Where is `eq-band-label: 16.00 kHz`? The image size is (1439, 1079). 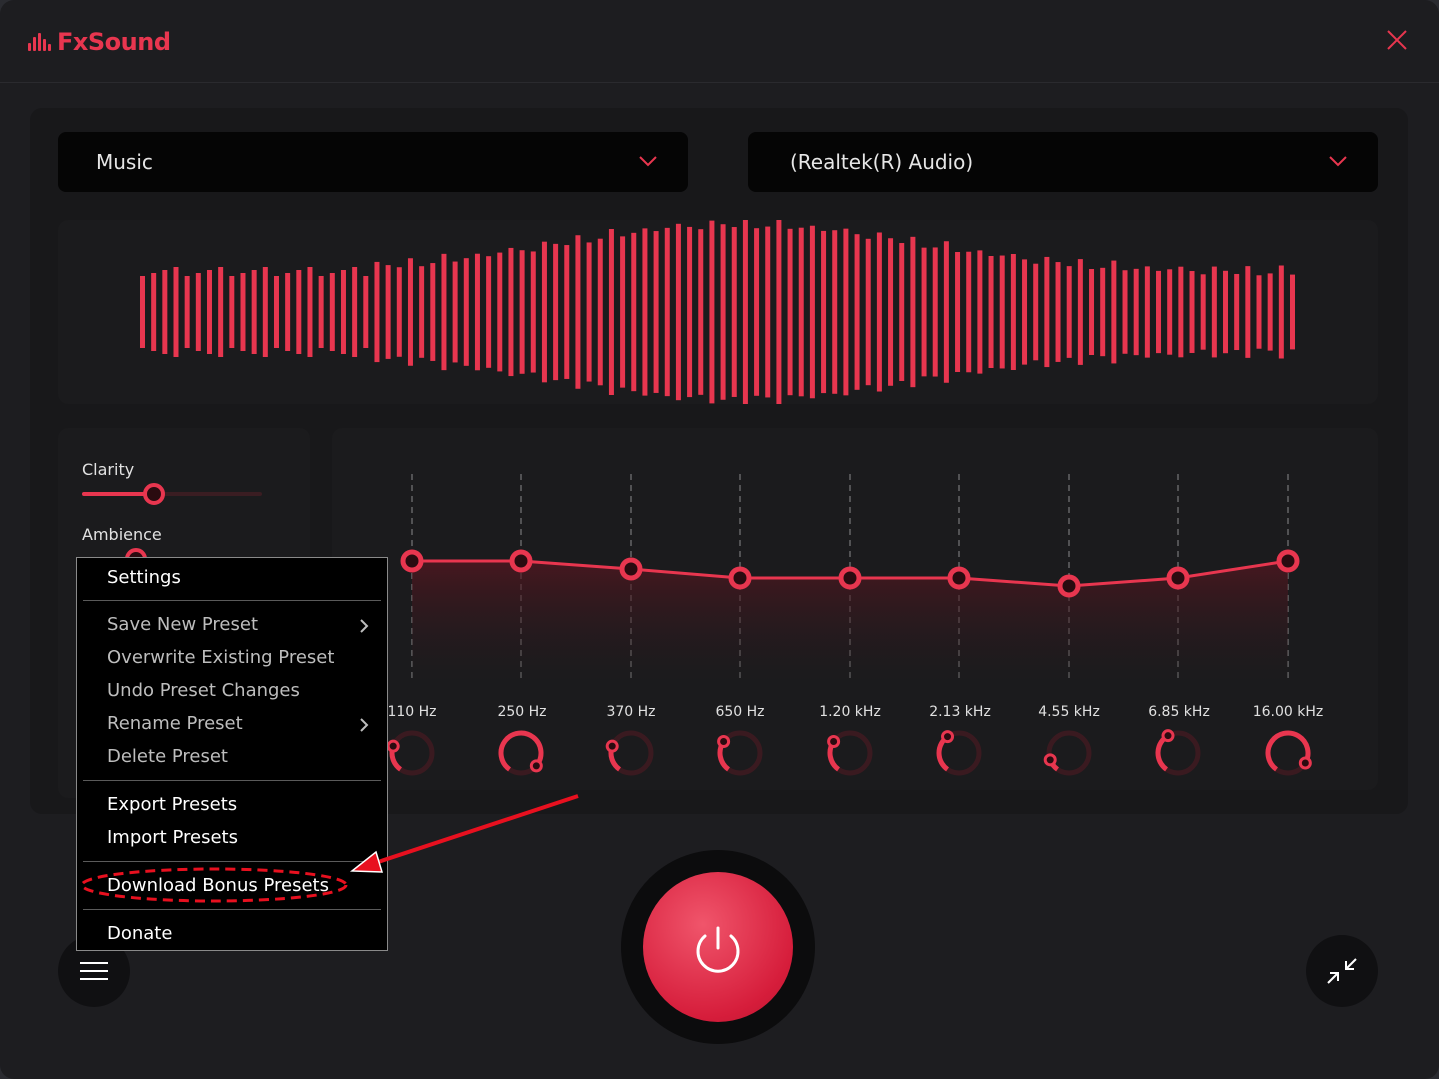
eq-band-label: 16.00 kHz is located at coordinates (1288, 712).